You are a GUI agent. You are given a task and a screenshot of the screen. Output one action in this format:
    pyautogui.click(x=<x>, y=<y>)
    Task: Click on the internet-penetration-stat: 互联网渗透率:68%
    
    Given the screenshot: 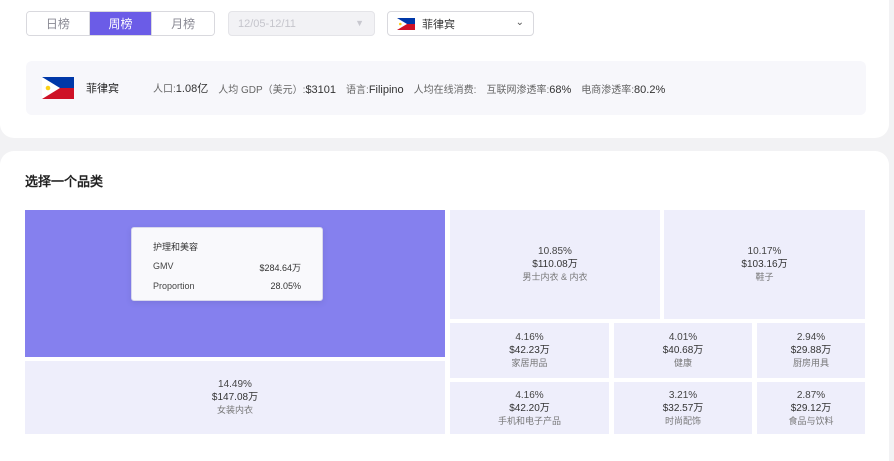 What is the action you would take?
    pyautogui.click(x=529, y=89)
    